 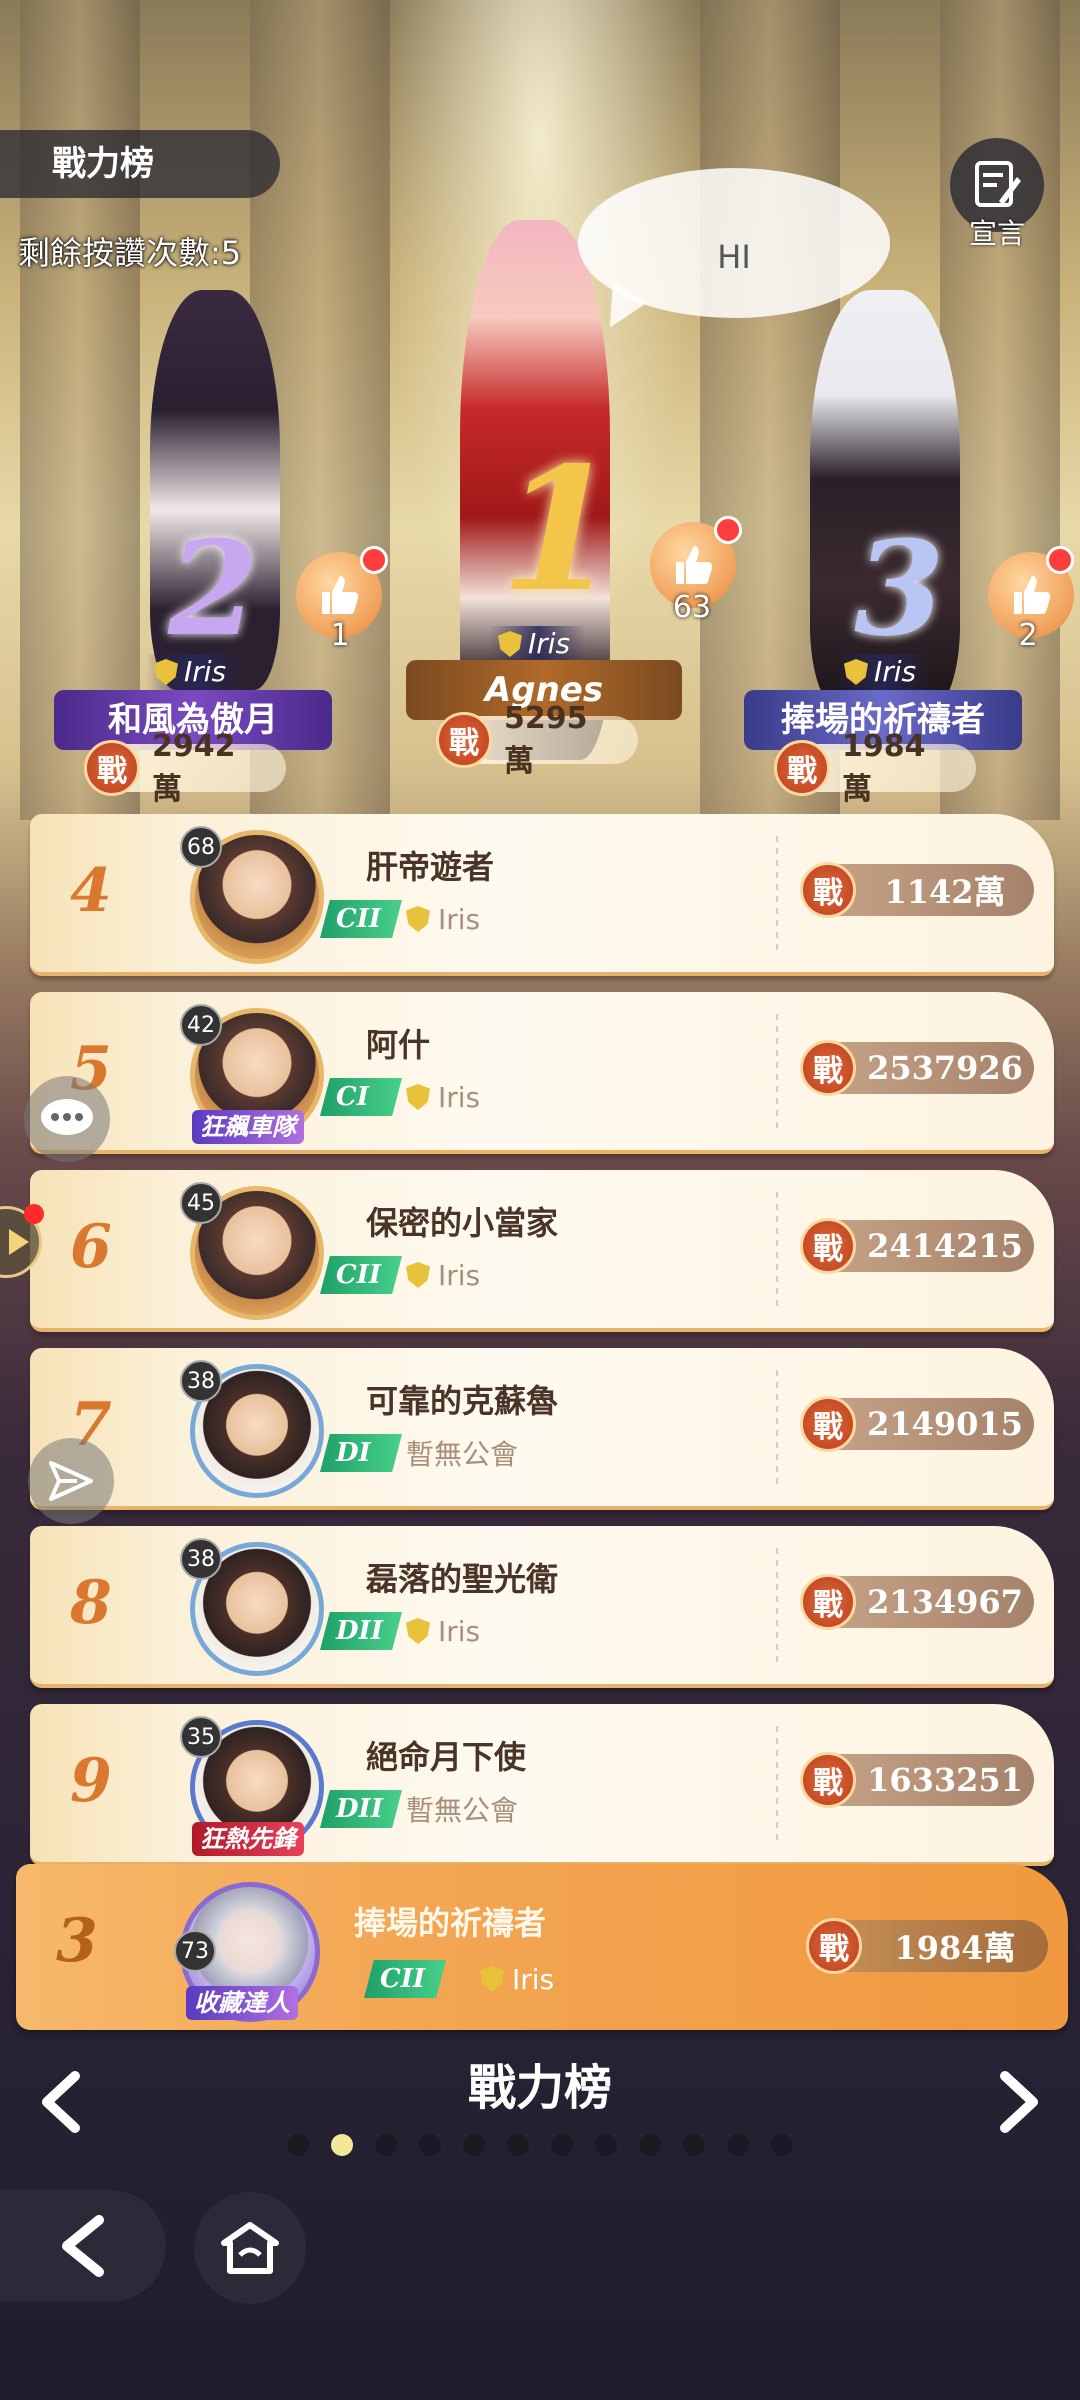 I want to click on player-level: 73, so click(x=195, y=1951).